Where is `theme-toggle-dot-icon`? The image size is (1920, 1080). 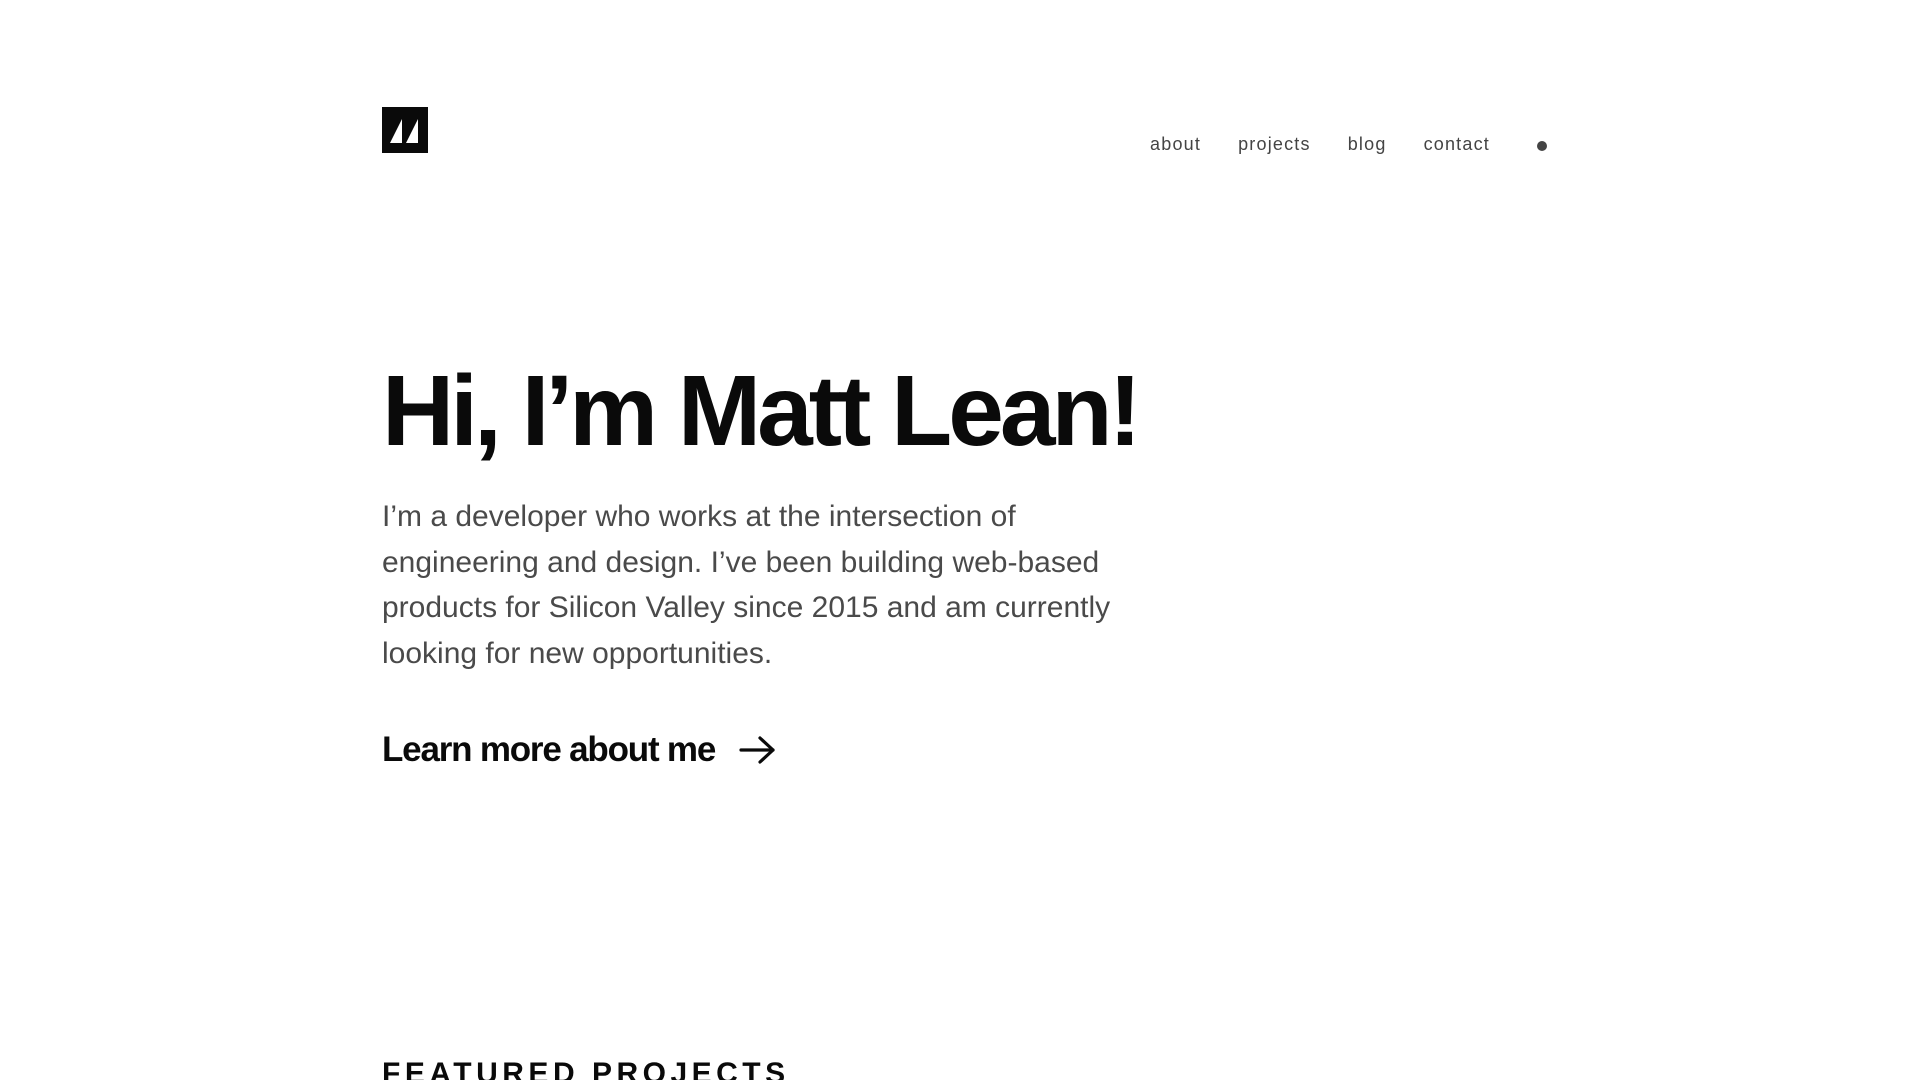 theme-toggle-dot-icon is located at coordinates (1542, 146).